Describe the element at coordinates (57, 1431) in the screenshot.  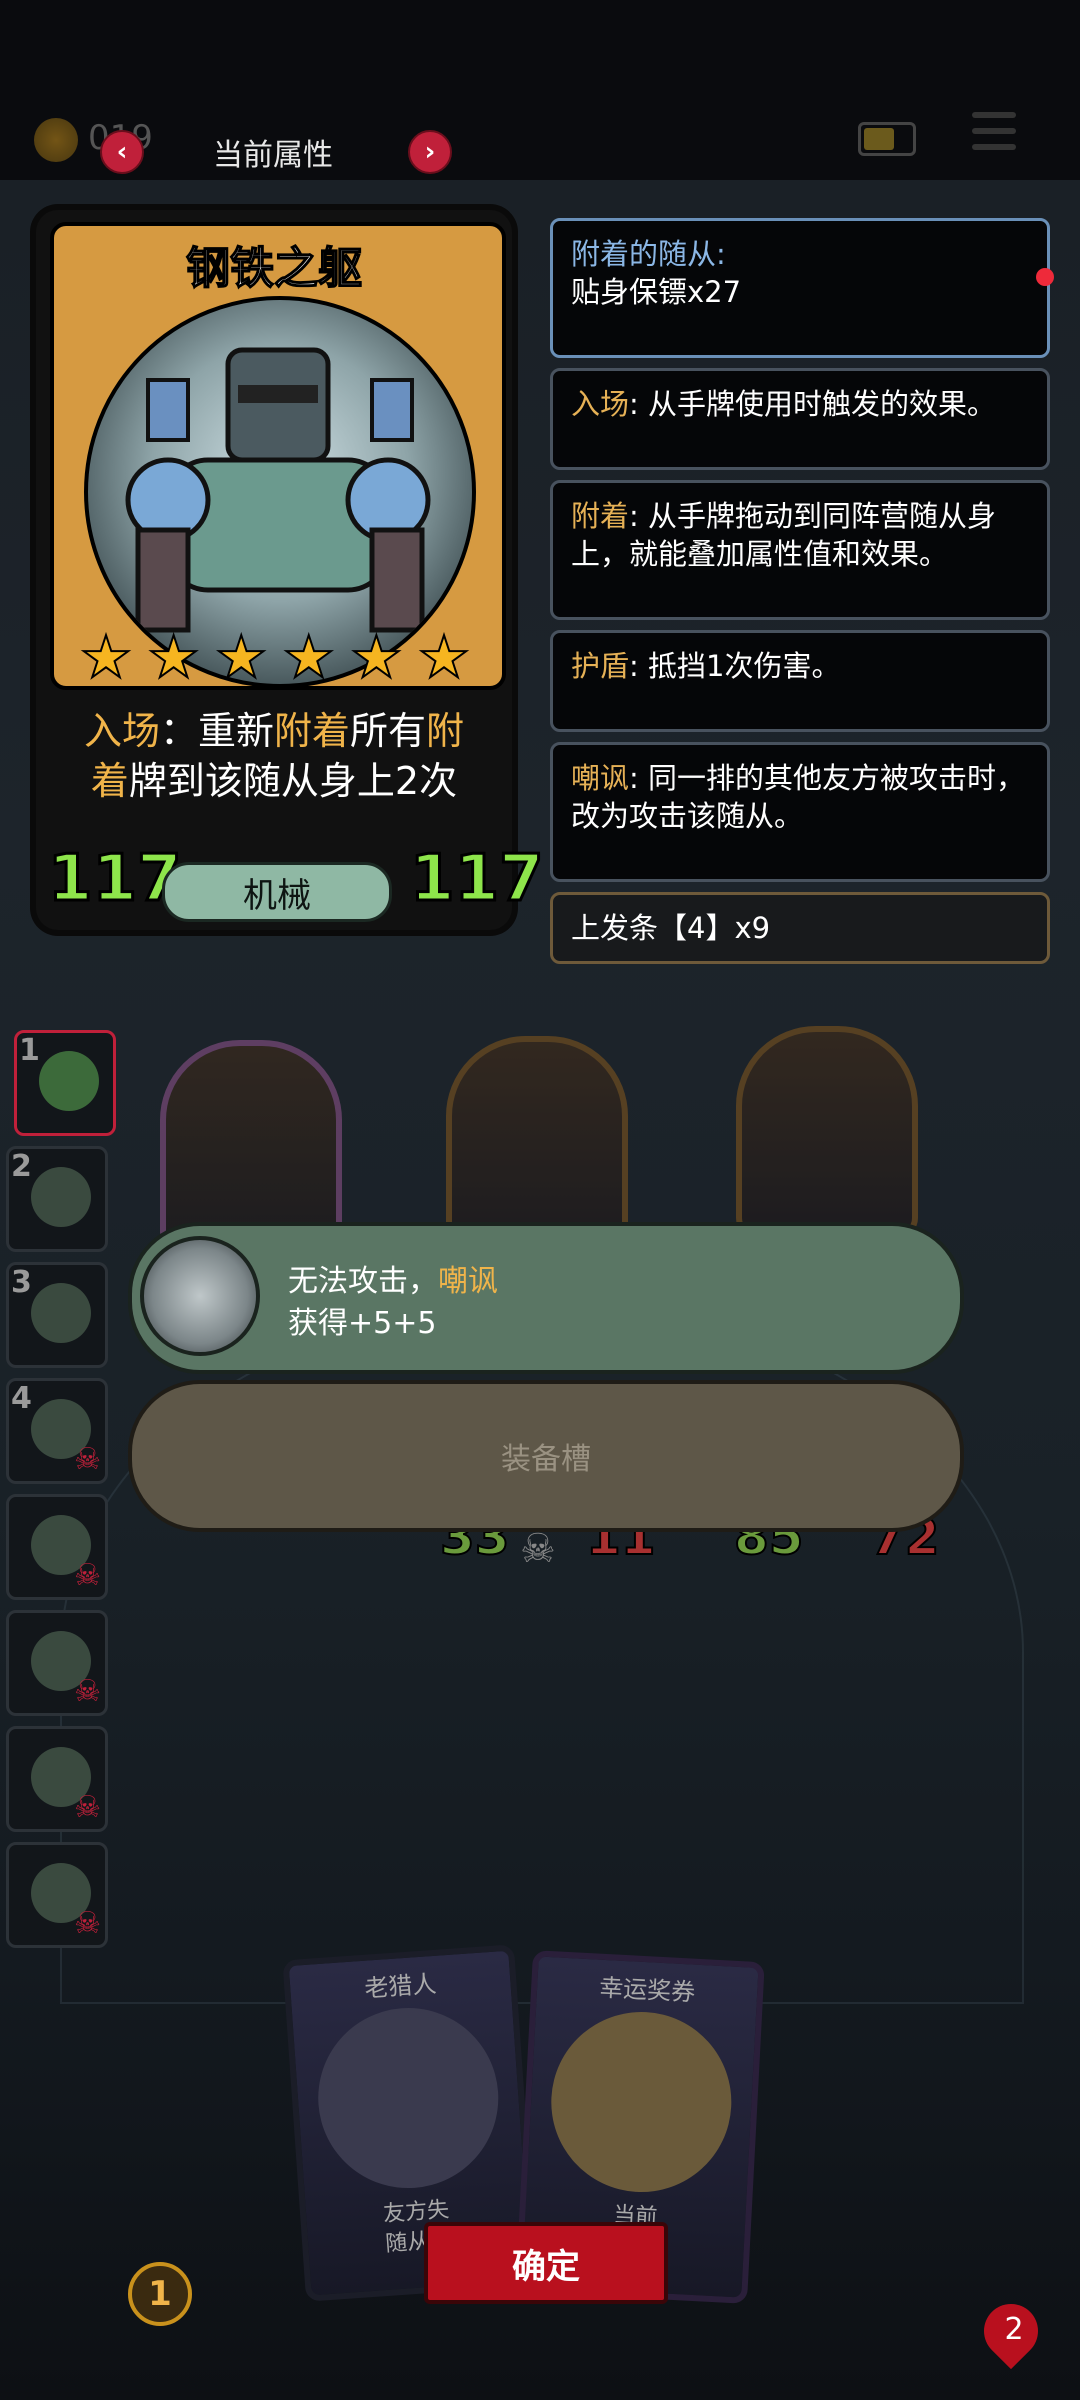
I see `roster-slot-4: 4 ☠` at that location.